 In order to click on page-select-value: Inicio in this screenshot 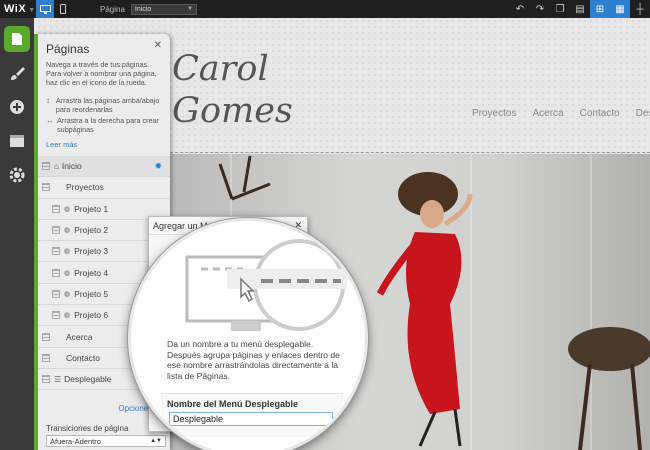, I will do `click(143, 9)`.